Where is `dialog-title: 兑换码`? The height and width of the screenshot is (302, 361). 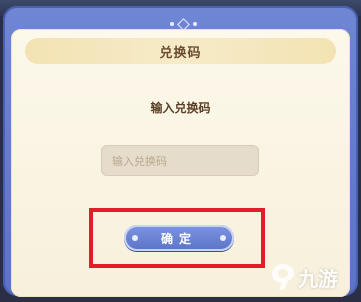
dialog-title: 兑换码 is located at coordinates (180, 53).